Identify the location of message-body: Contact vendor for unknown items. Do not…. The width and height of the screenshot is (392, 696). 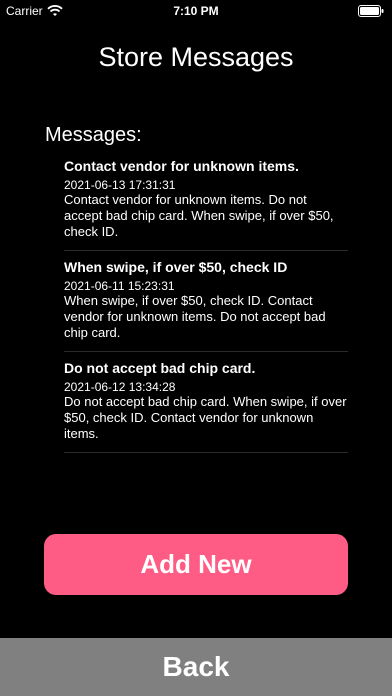
(199, 215).